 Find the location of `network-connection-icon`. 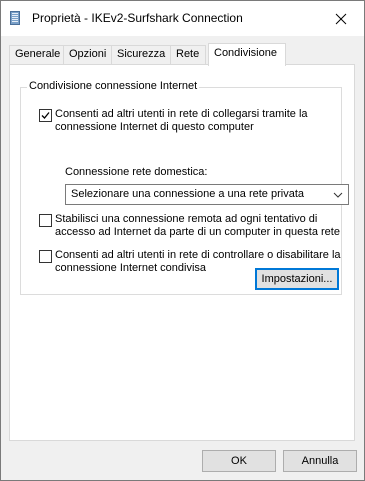

network-connection-icon is located at coordinates (15, 18).